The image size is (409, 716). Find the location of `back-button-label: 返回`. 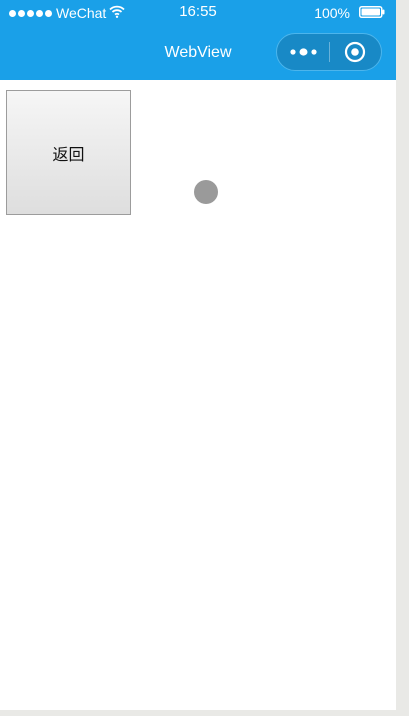

back-button-label: 返回 is located at coordinates (68, 155).